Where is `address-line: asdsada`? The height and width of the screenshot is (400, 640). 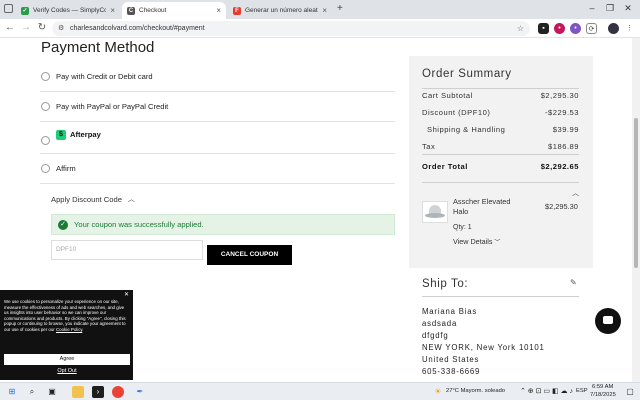 address-line: asdsada is located at coordinates (440, 323).